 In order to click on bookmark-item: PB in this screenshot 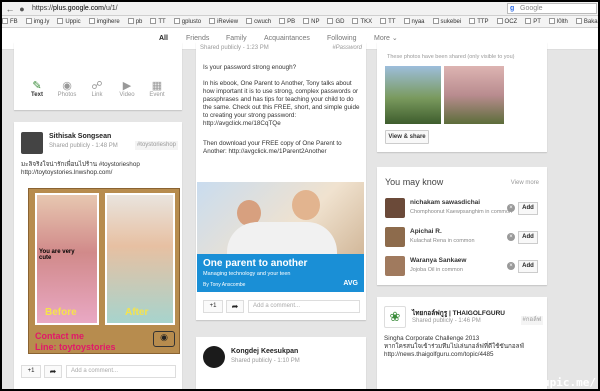, I will do `click(287, 21)`.